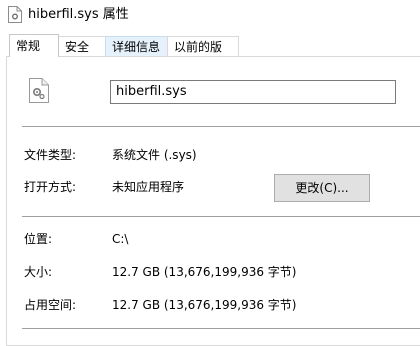 The image size is (420, 346). Describe the element at coordinates (50, 187) in the screenshot. I see `open-with-label: 打开方式:` at that location.